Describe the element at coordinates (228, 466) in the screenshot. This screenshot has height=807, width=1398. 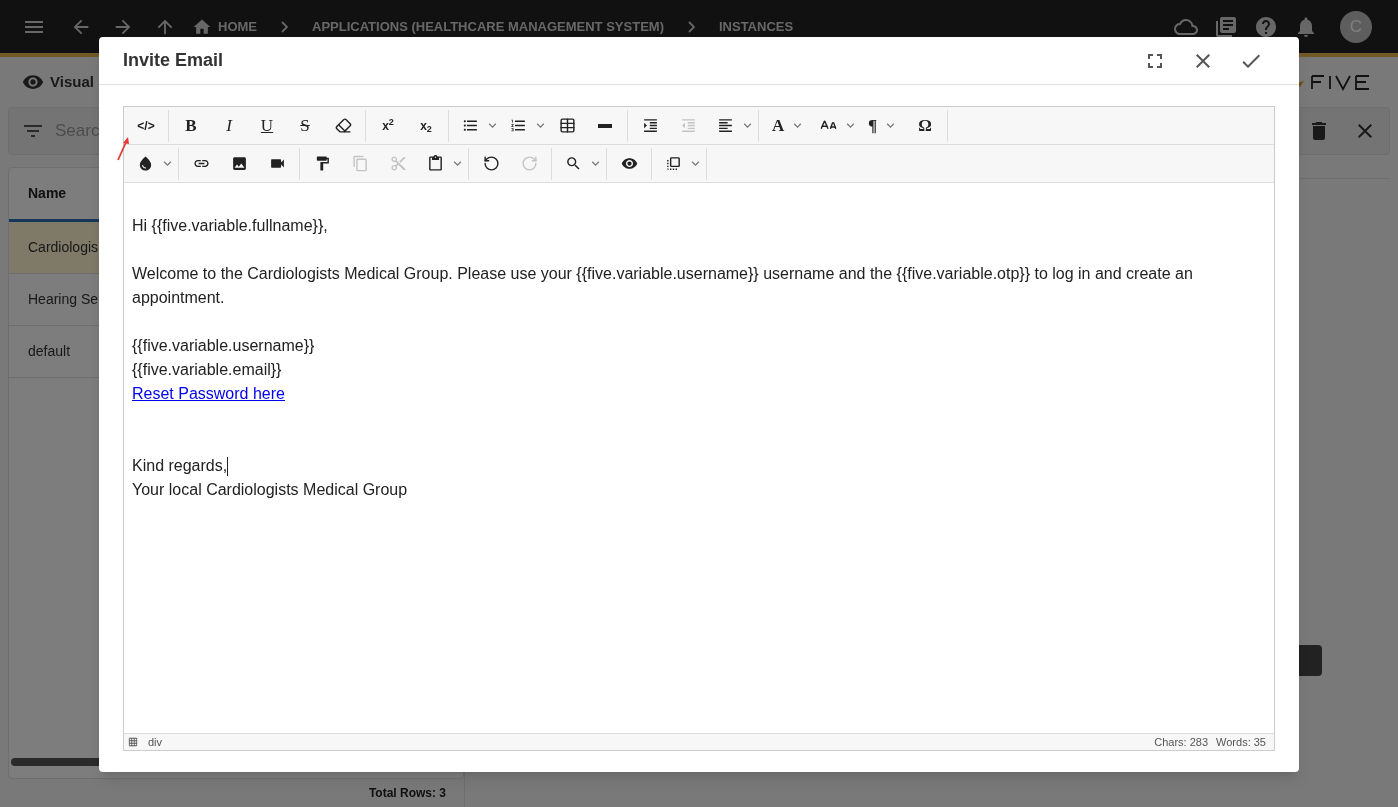
I see `text-cursor` at that location.